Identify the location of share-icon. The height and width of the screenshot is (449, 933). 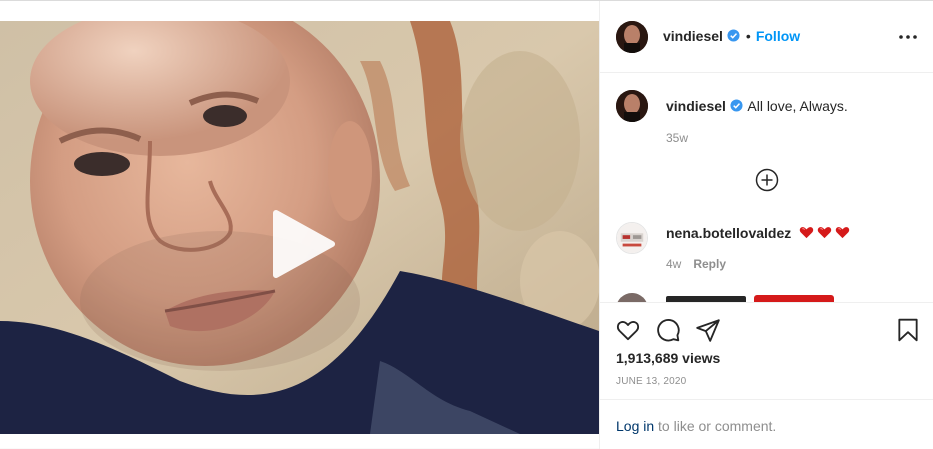
(708, 330).